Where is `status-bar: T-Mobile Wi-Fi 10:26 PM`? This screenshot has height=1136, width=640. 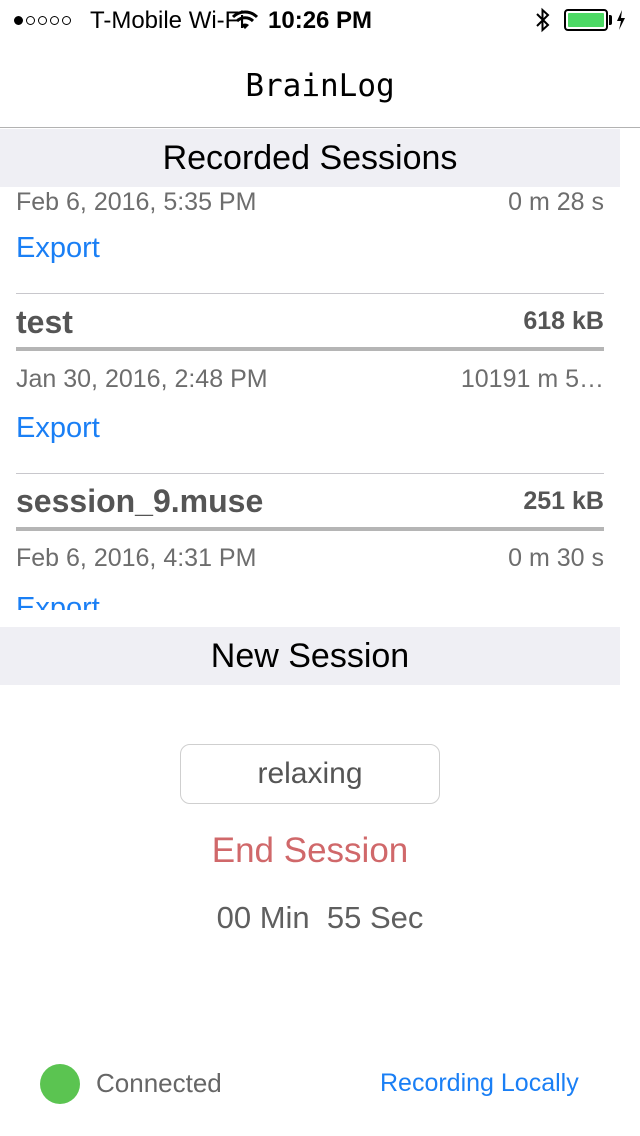
status-bar: T-Mobile Wi-Fi 10:26 PM is located at coordinates (320, 20).